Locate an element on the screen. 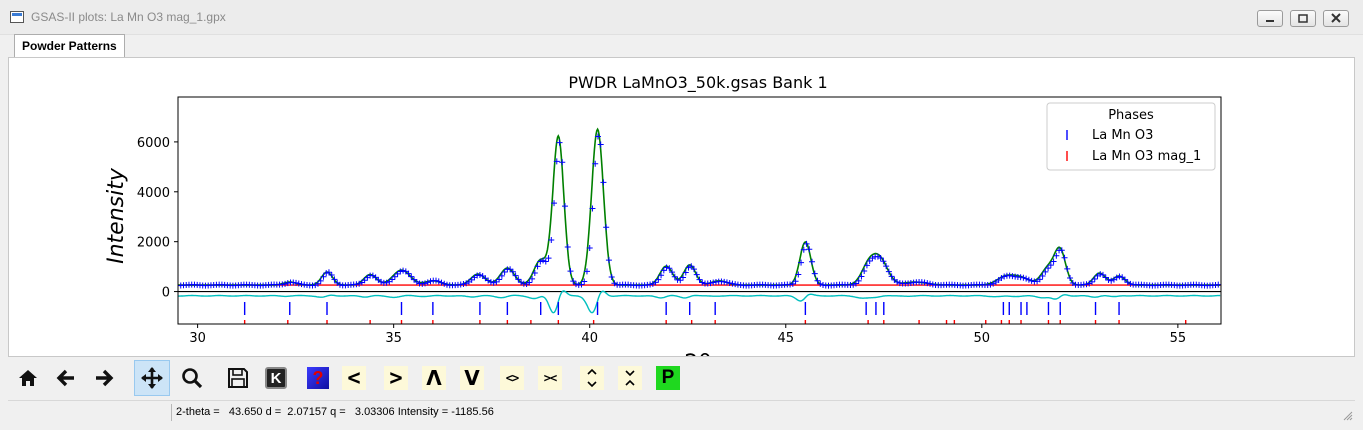 This screenshot has height=430, width=1363. forward-arrow-icon is located at coordinates (105, 378).